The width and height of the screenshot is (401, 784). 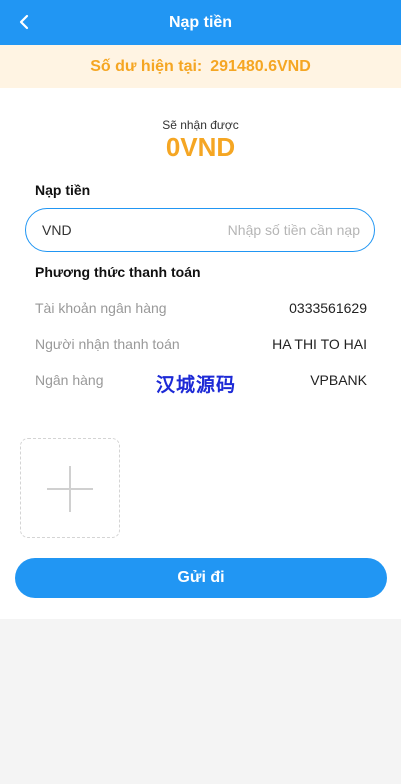 I want to click on header-bar: Nạp tiền, so click(x=200, y=22).